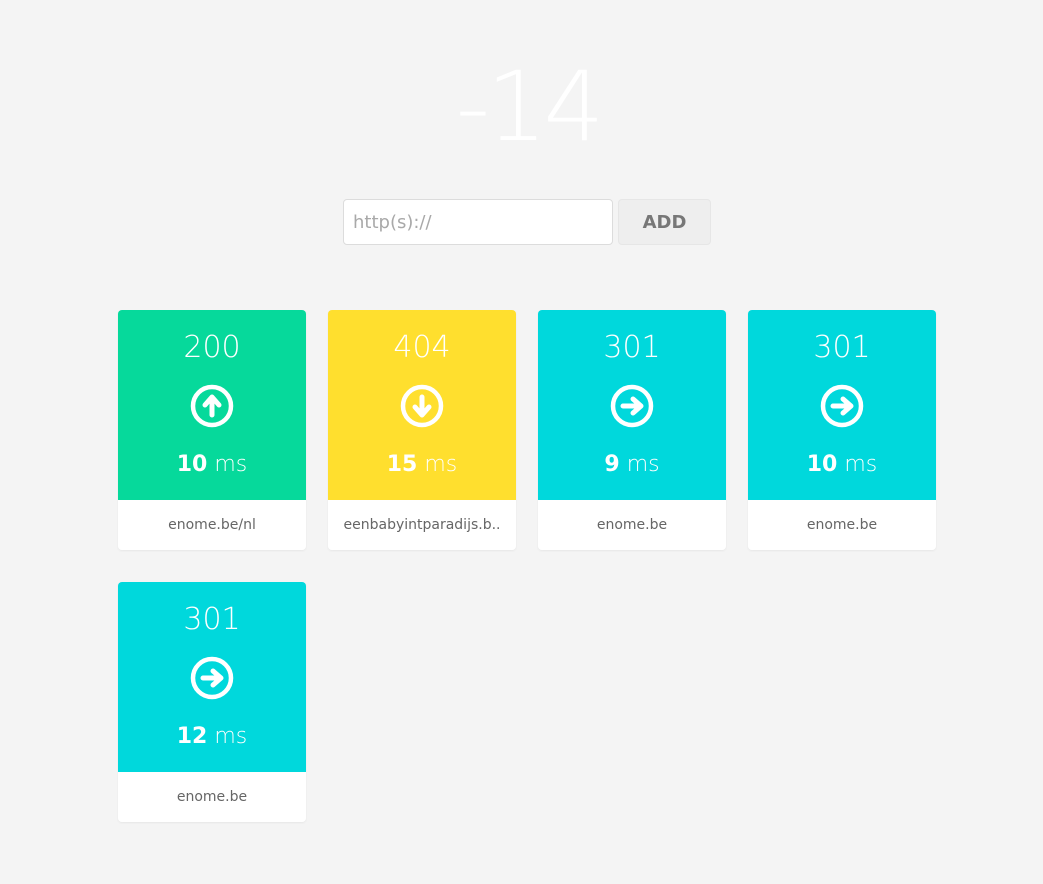  What do you see at coordinates (422, 465) in the screenshot?
I see `response-time: 15 ms` at bounding box center [422, 465].